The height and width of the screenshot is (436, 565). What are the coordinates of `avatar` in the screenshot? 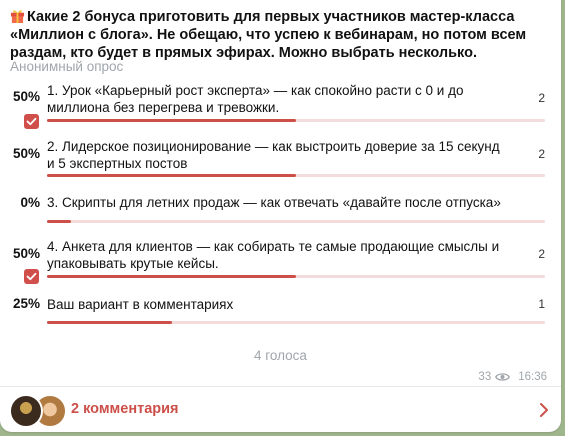 It's located at (26, 411).